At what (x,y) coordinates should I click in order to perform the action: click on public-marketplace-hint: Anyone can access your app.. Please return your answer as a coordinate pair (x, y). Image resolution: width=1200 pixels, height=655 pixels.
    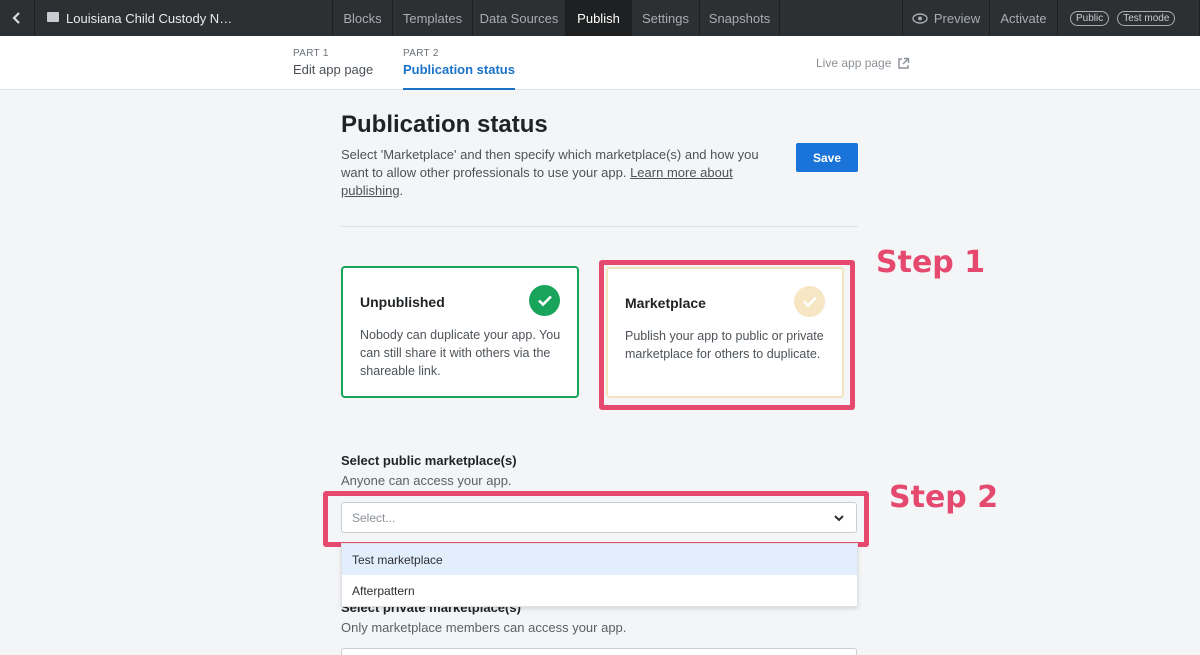
    Looking at the image, I should click on (426, 480).